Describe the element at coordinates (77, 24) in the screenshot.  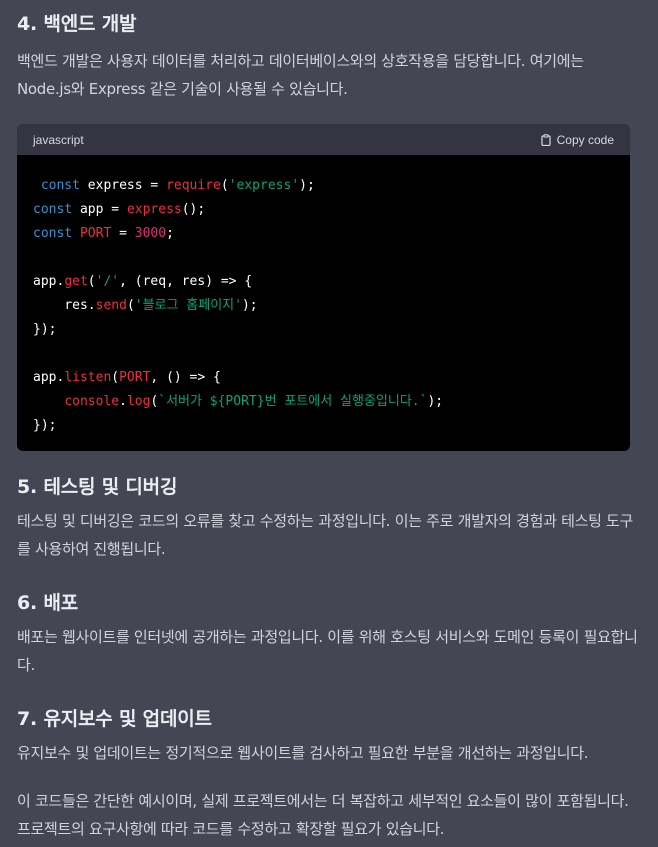
I see `section-title-backend: 4. 백엔드 개발` at that location.